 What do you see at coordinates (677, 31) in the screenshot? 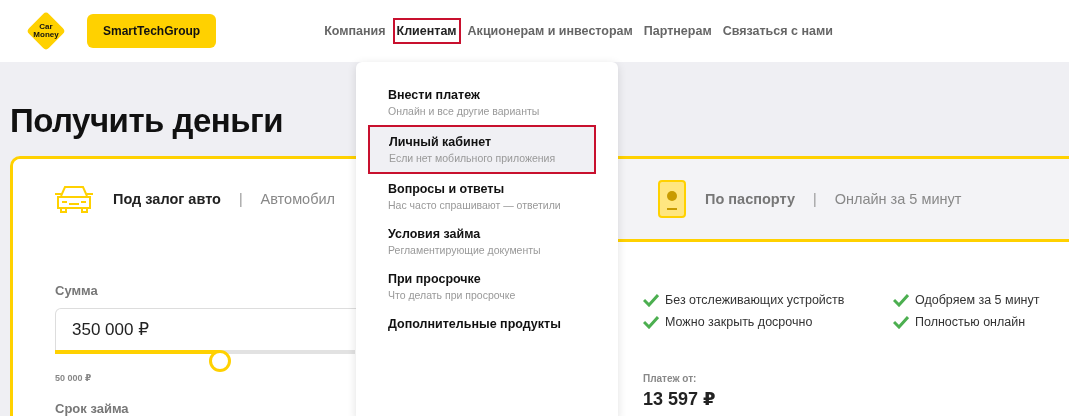
I see `nav-link: Партнерам` at bounding box center [677, 31].